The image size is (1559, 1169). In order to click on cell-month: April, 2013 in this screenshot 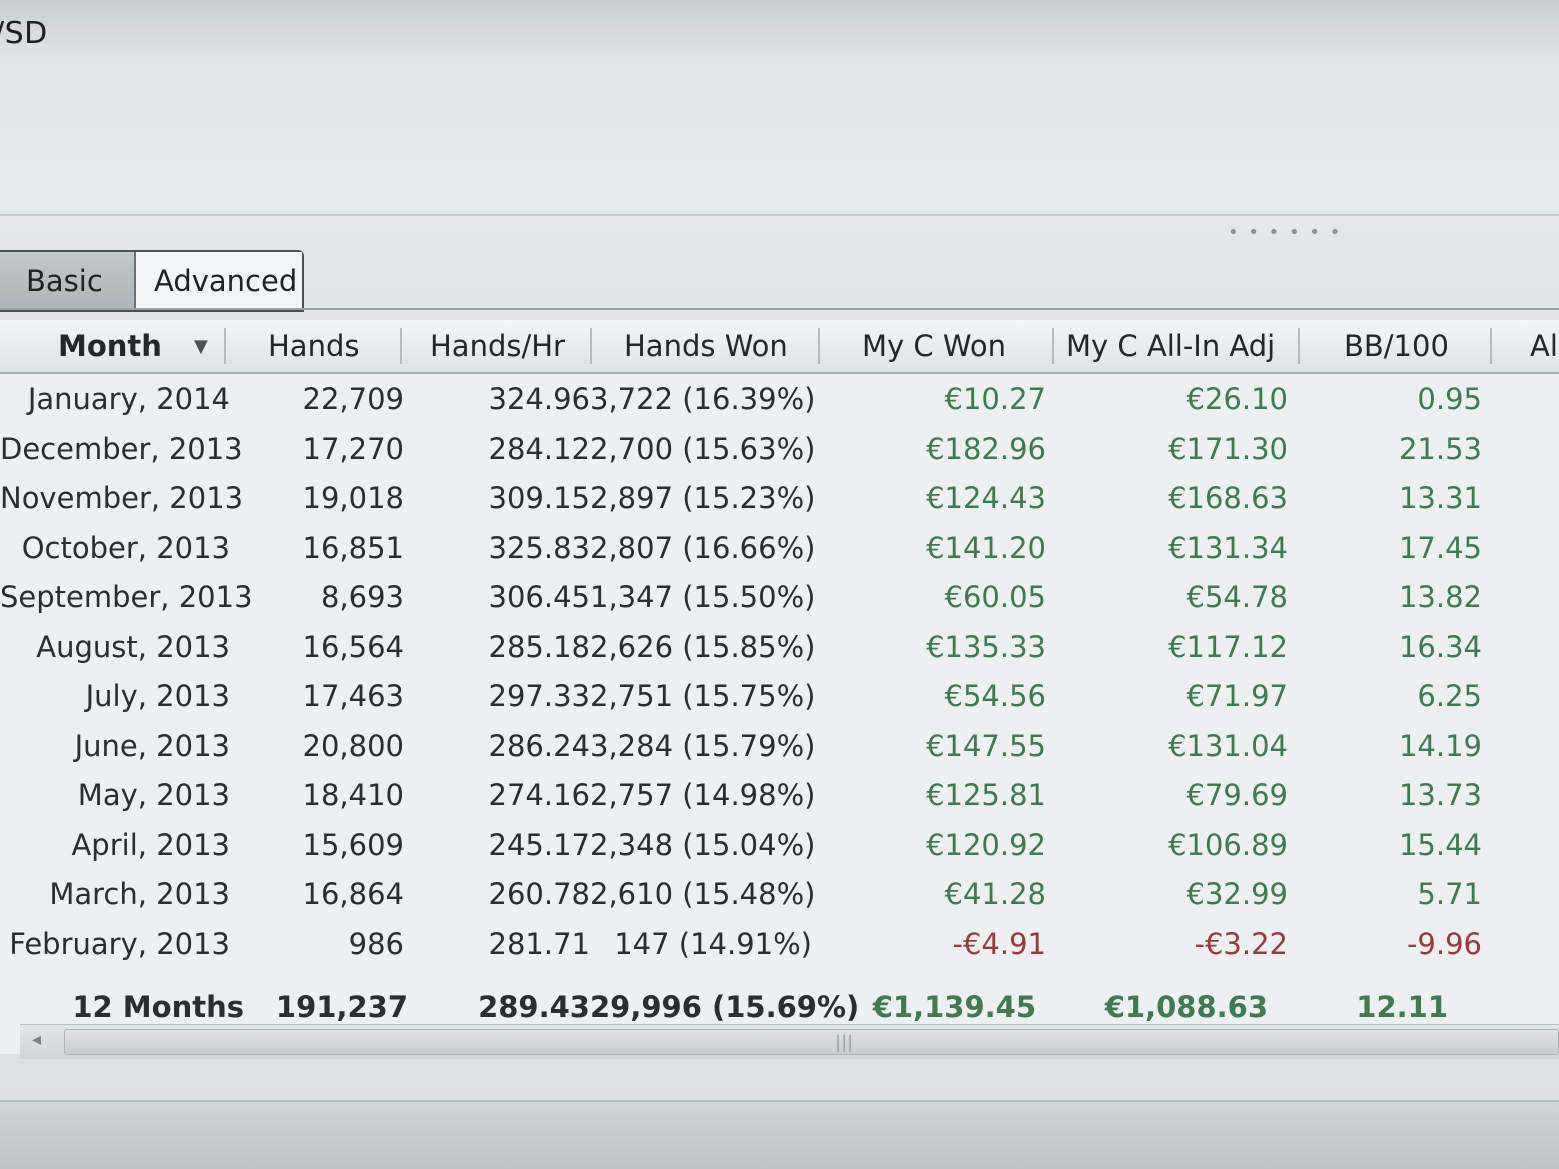, I will do `click(150, 844)`.